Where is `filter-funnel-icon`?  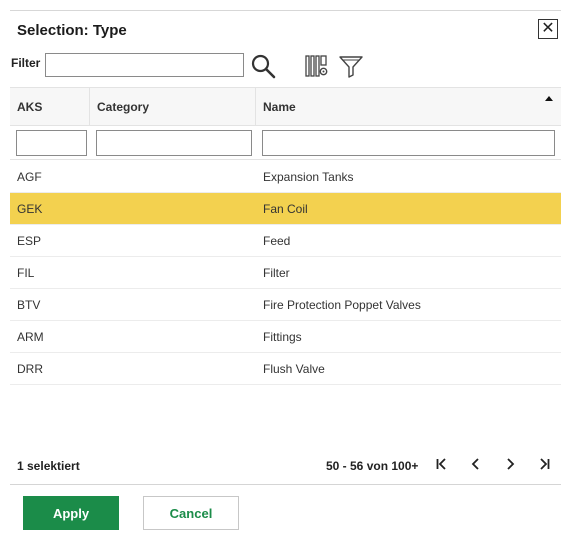 filter-funnel-icon is located at coordinates (351, 66).